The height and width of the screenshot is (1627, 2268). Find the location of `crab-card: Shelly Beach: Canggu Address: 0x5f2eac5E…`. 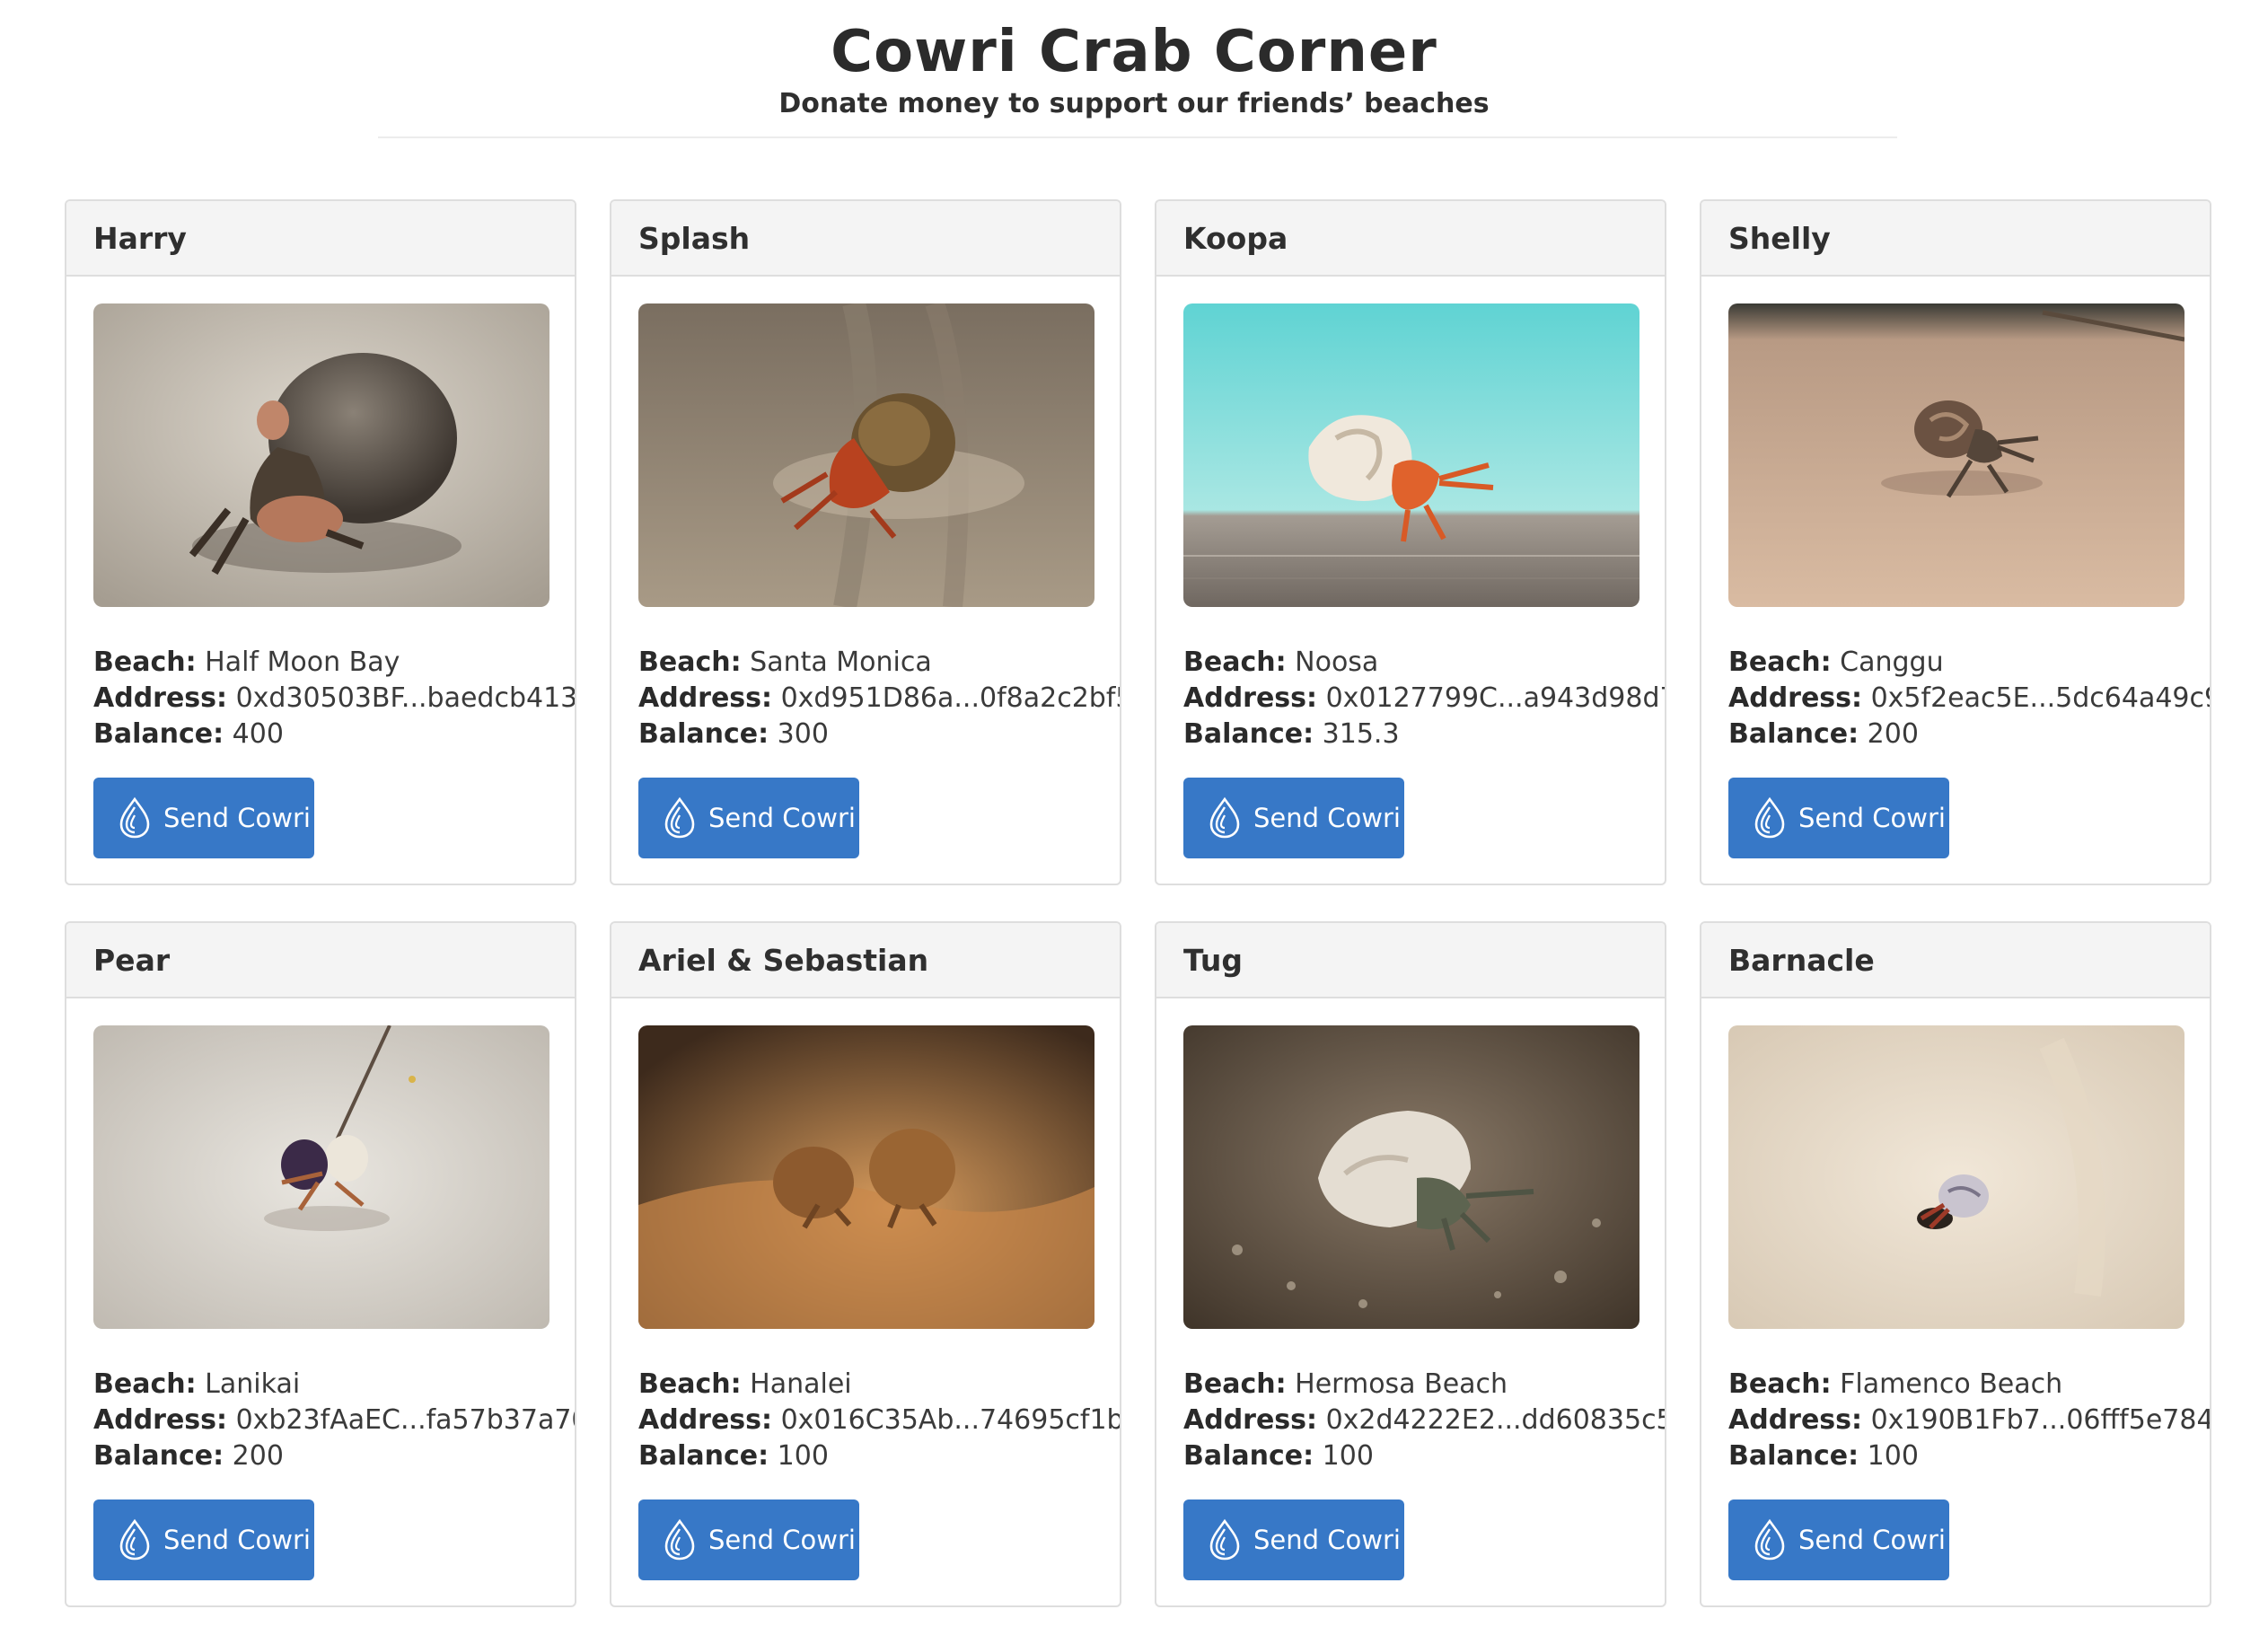

crab-card: Shelly Beach: Canggu Address: 0x5f2eac5E… is located at coordinates (1955, 542).